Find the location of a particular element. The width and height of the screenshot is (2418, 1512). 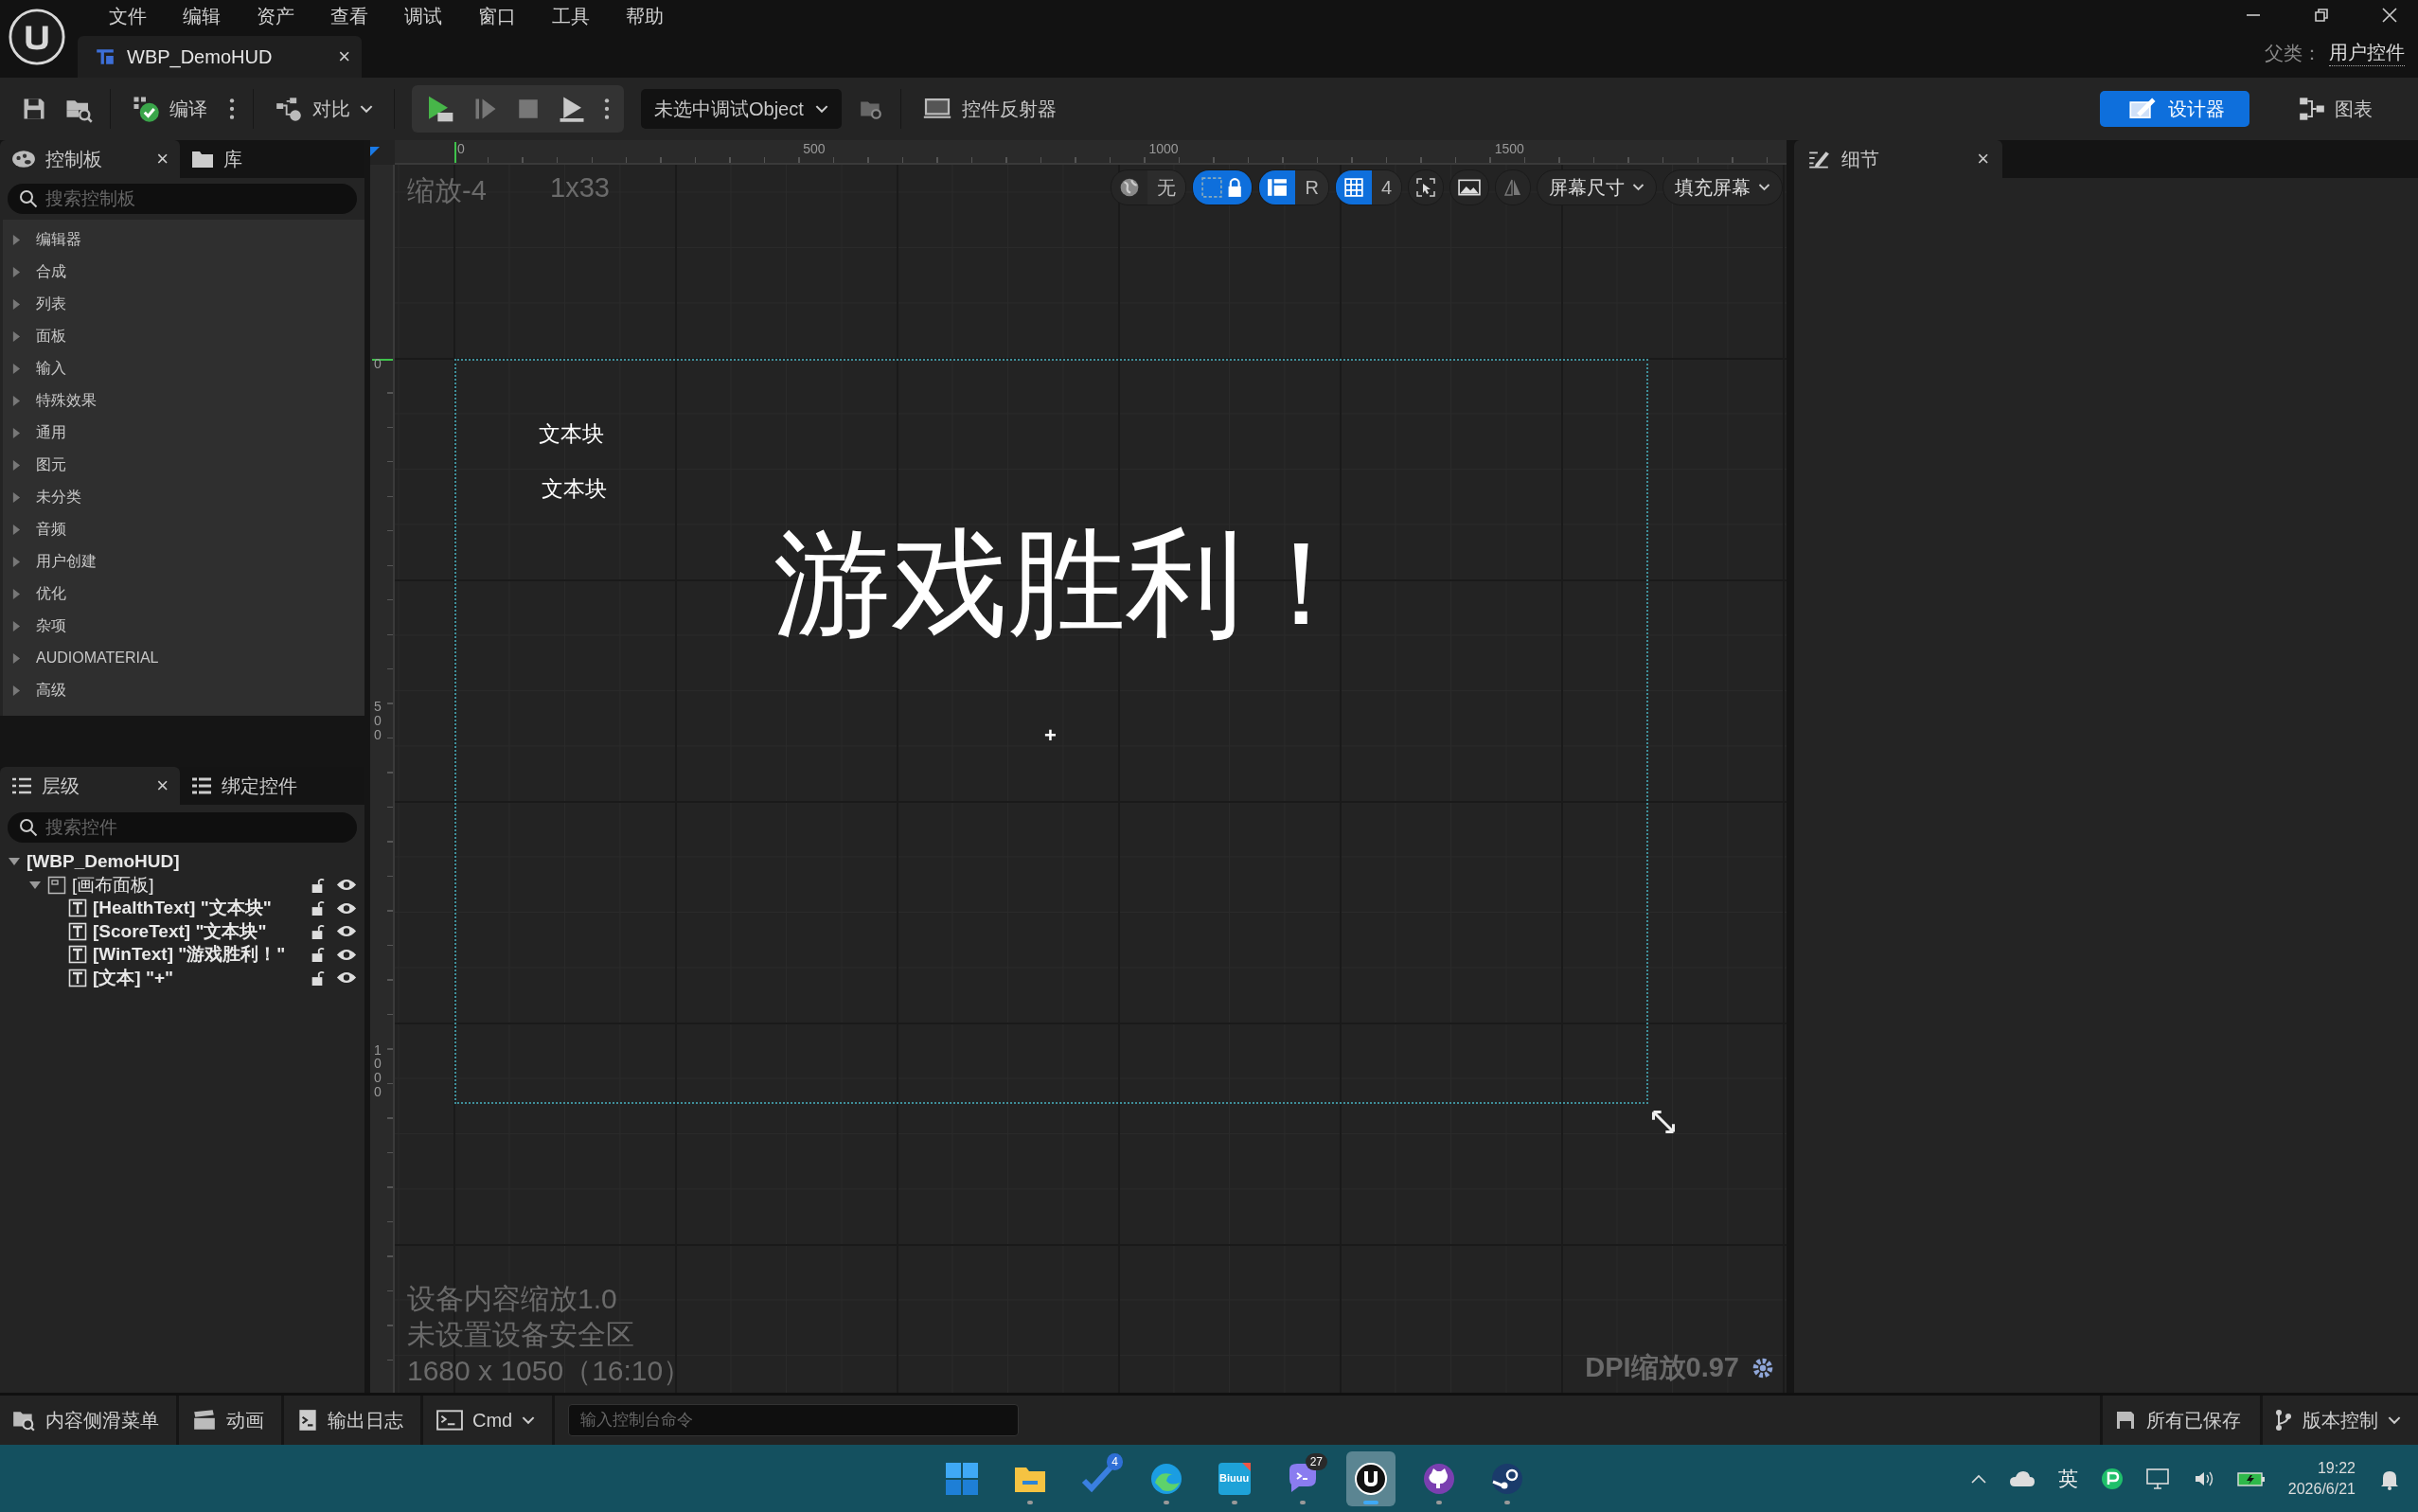

tree-row: [WBP_DemoHUD] is located at coordinates (182, 862).